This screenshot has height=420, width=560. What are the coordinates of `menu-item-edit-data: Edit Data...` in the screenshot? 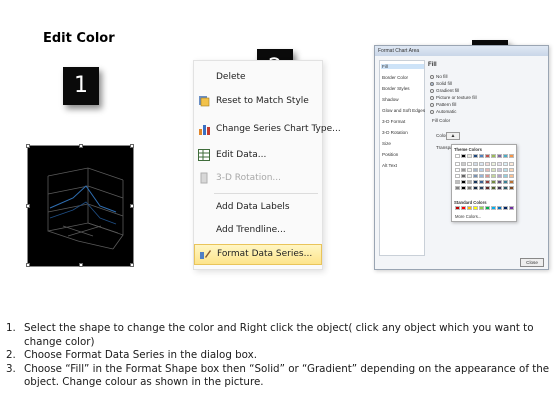 It's located at (258, 156).